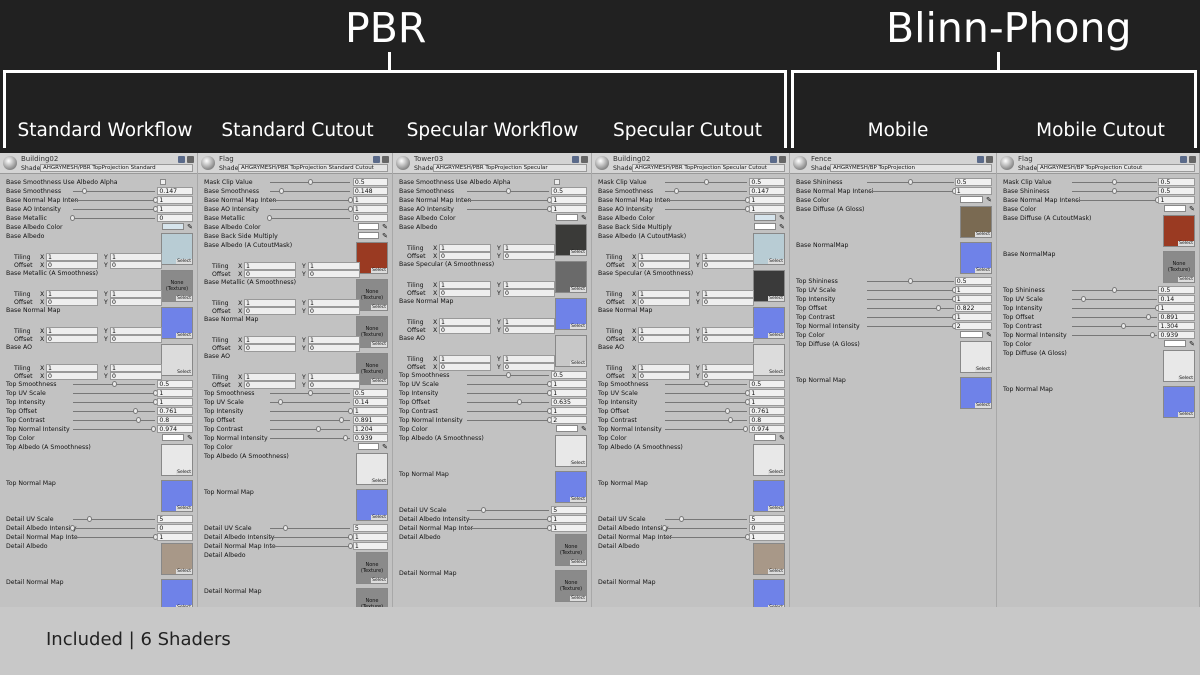 The image size is (1200, 675). I want to click on value-field: 0.939, so click(1176, 335).